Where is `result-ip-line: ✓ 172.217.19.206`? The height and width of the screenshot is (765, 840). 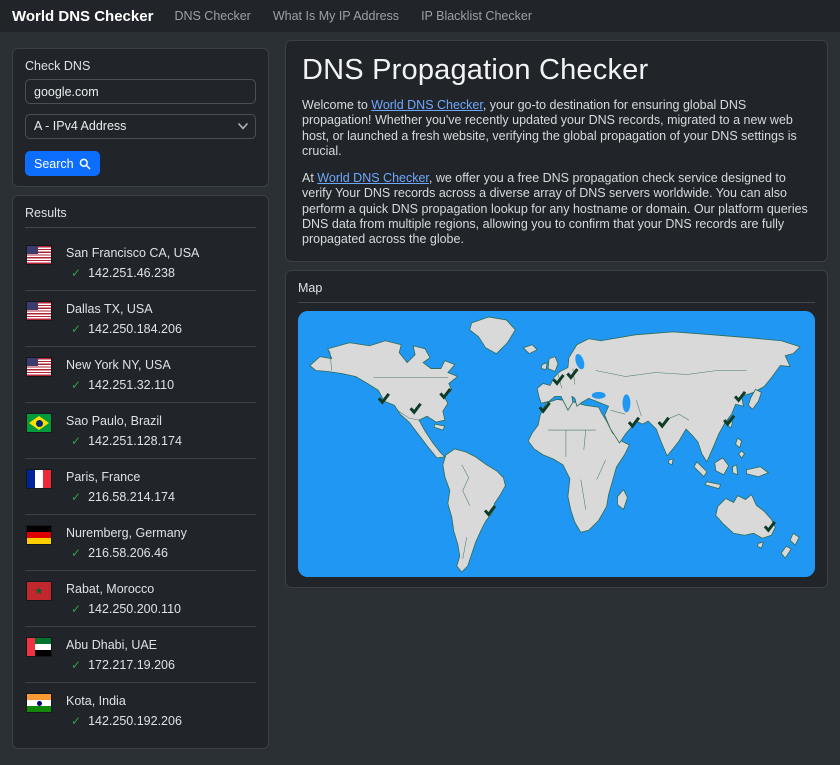 result-ip-line: ✓ 172.217.19.206 is located at coordinates (120, 665).